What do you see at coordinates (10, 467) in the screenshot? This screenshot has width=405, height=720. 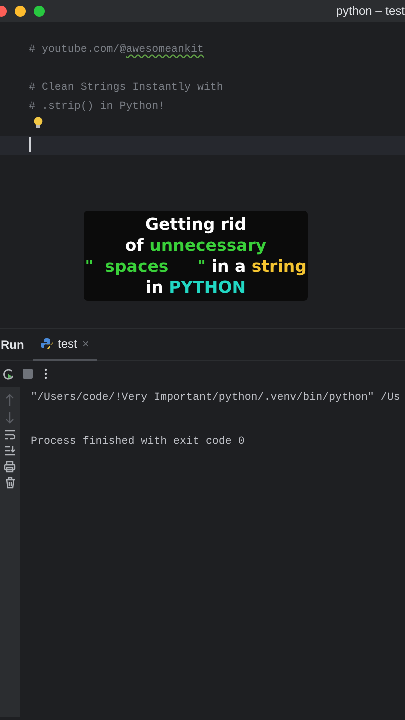 I see `print-icon` at bounding box center [10, 467].